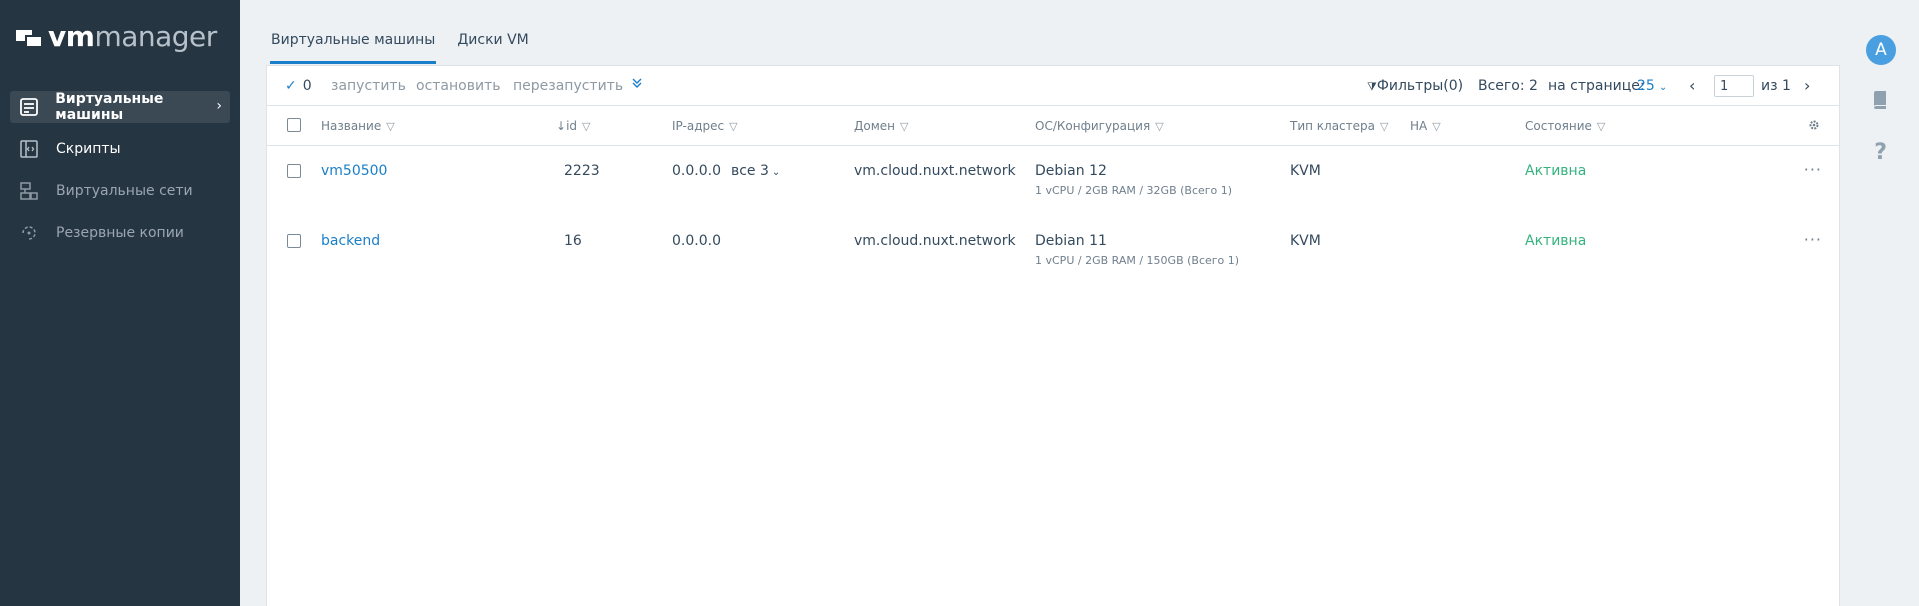  Describe the element at coordinates (755, 171) in the screenshot. I see `ip-show-all-button: все 3 ⌄` at that location.